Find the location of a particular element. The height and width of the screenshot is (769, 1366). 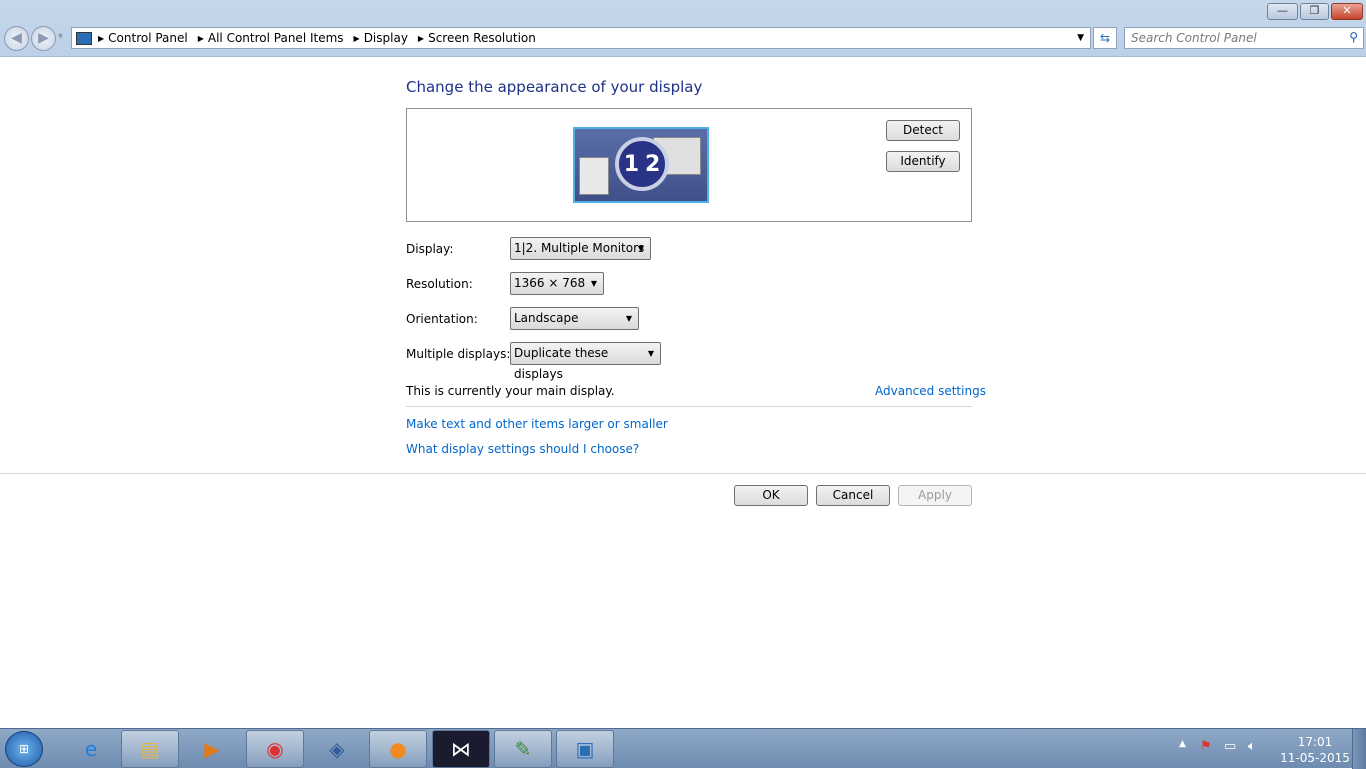

back-button: ◀ is located at coordinates (16, 38).